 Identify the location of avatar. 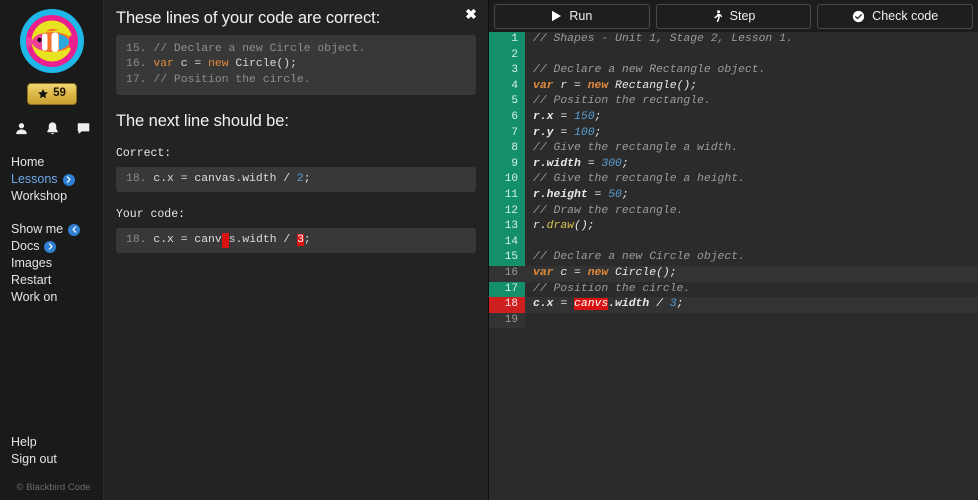
(52, 41).